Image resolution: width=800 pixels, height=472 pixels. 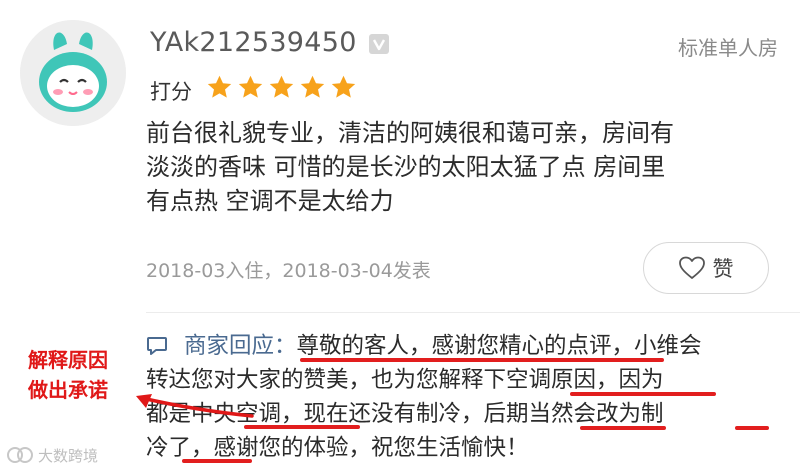 I want to click on divider, so click(x=473, y=312).